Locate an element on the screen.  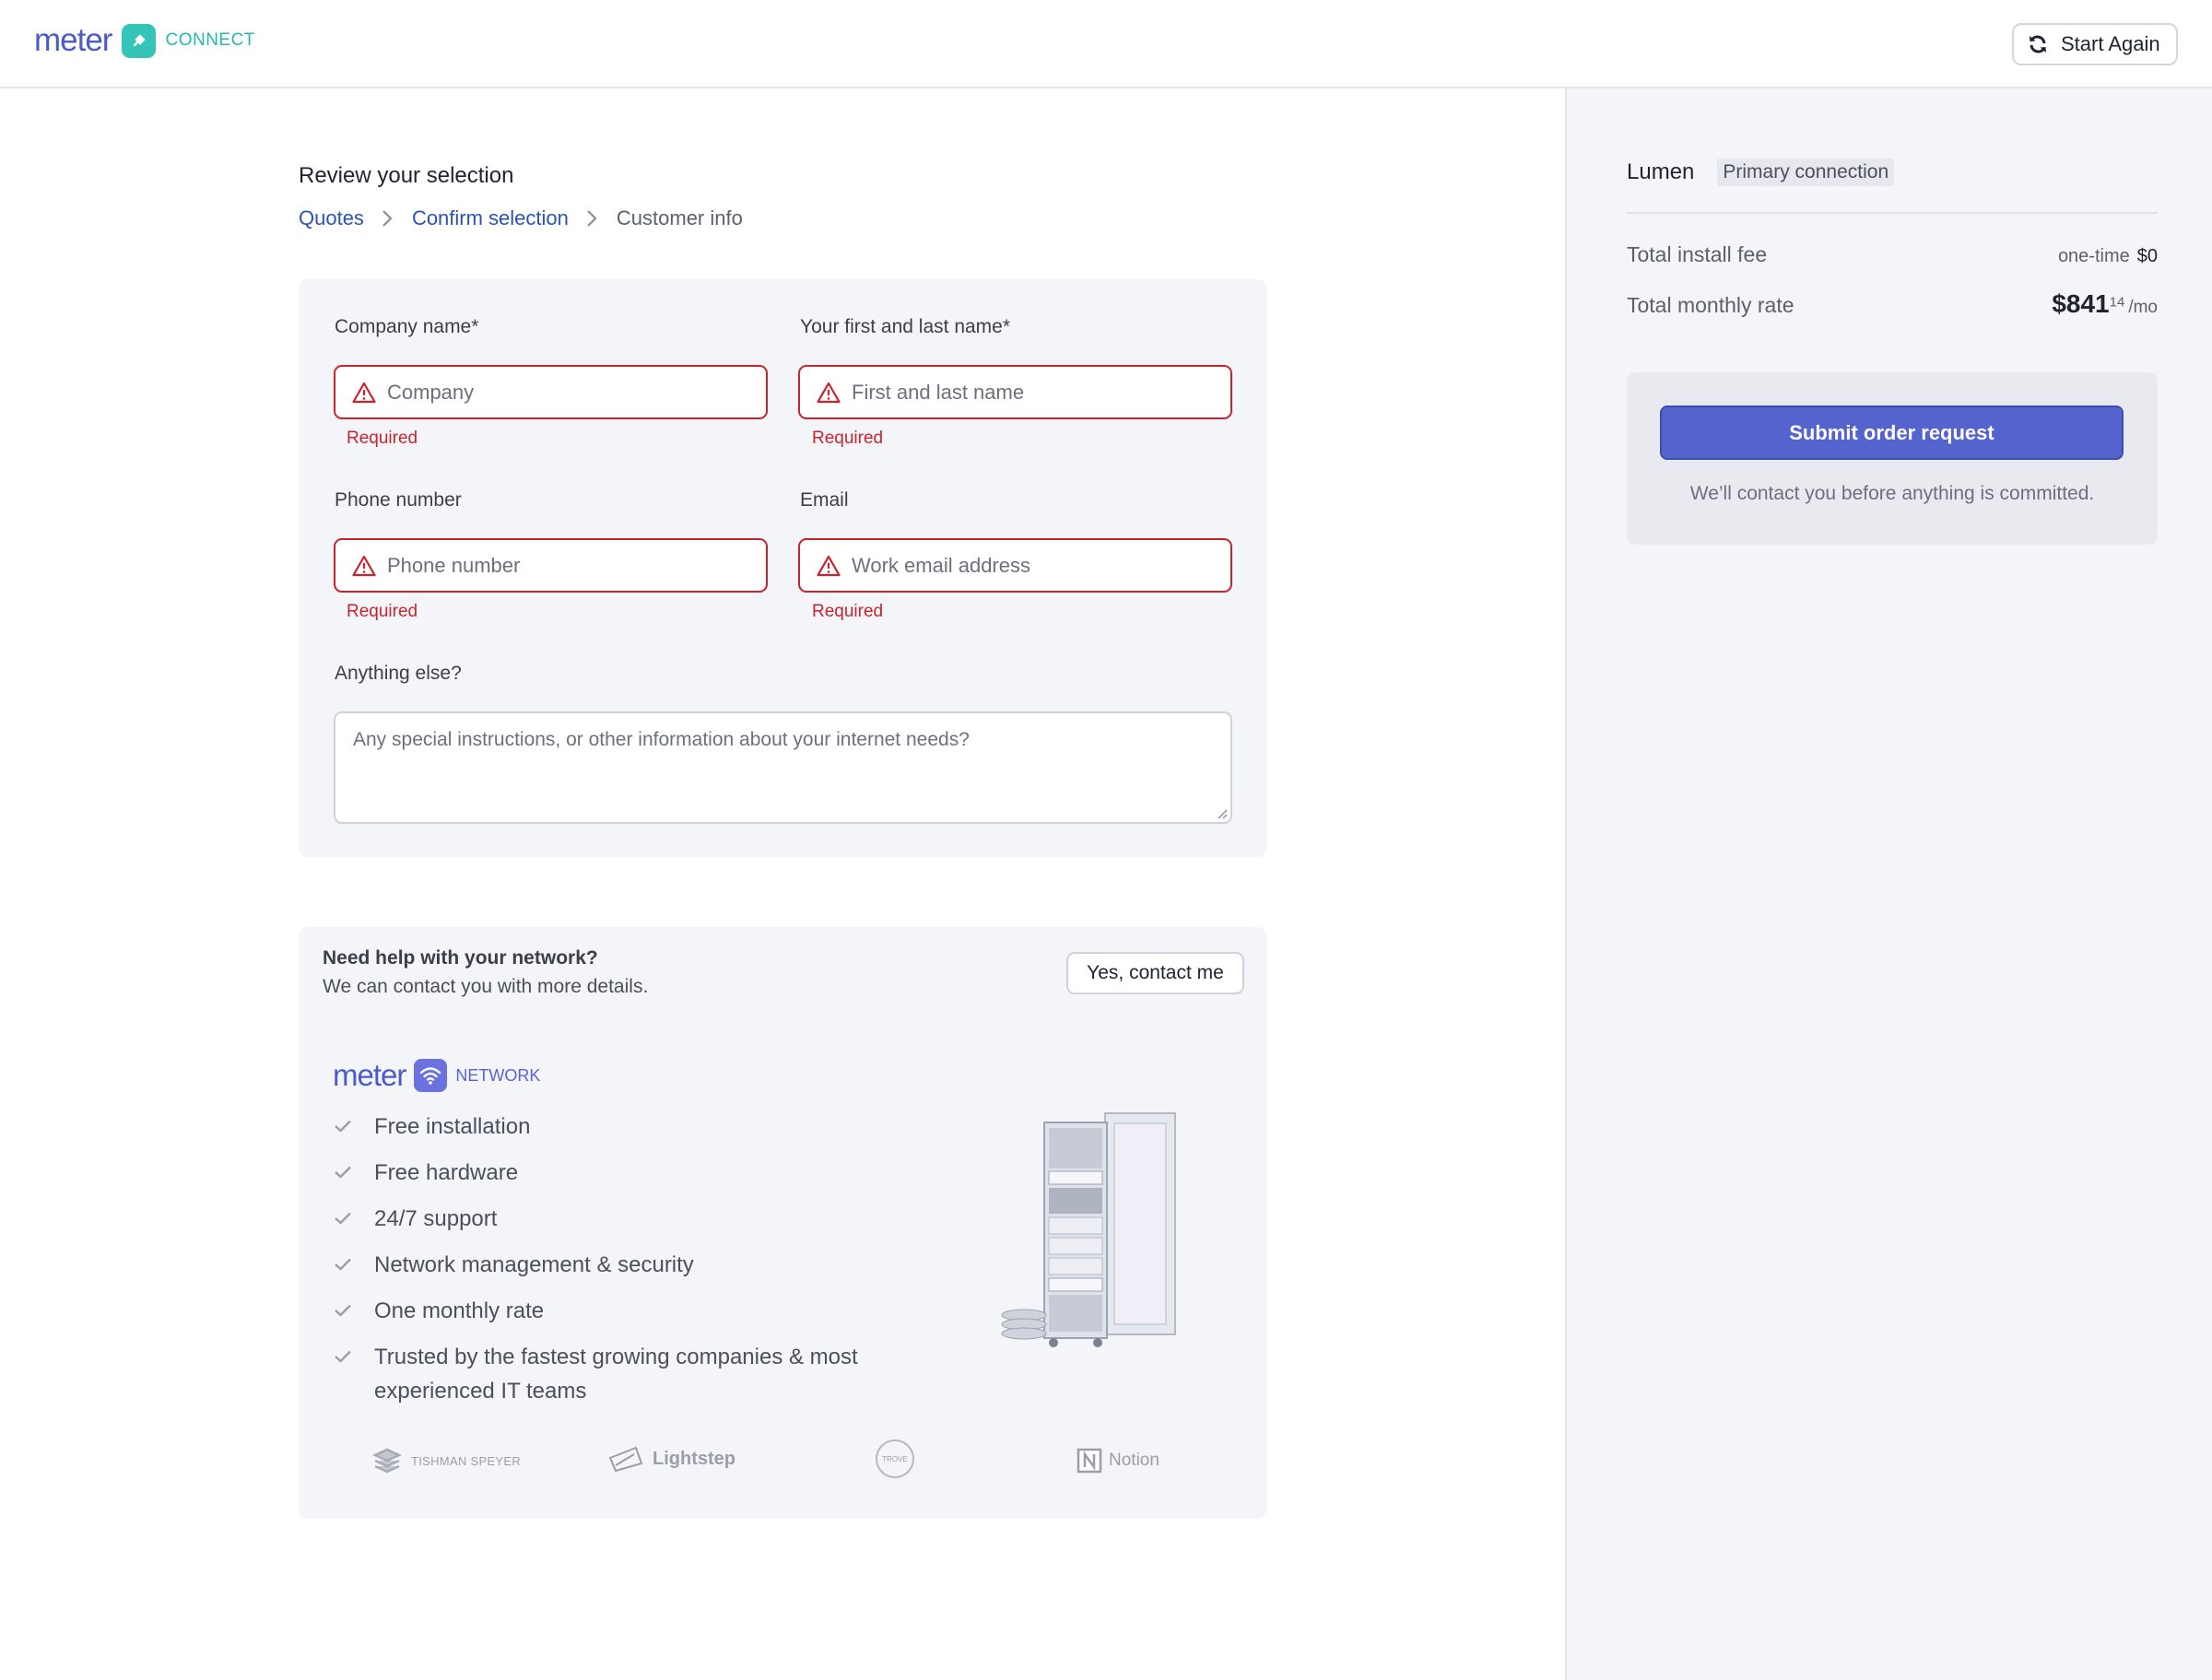
meter-connect-logo: meter CONNECT is located at coordinates (144, 40).